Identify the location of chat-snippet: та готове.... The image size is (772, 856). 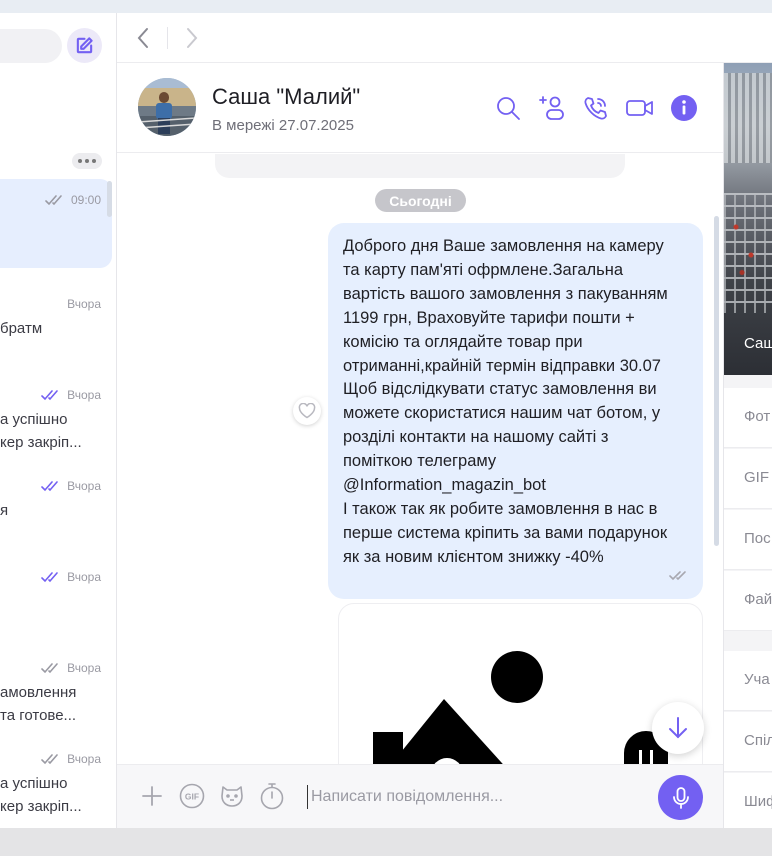
(38, 715).